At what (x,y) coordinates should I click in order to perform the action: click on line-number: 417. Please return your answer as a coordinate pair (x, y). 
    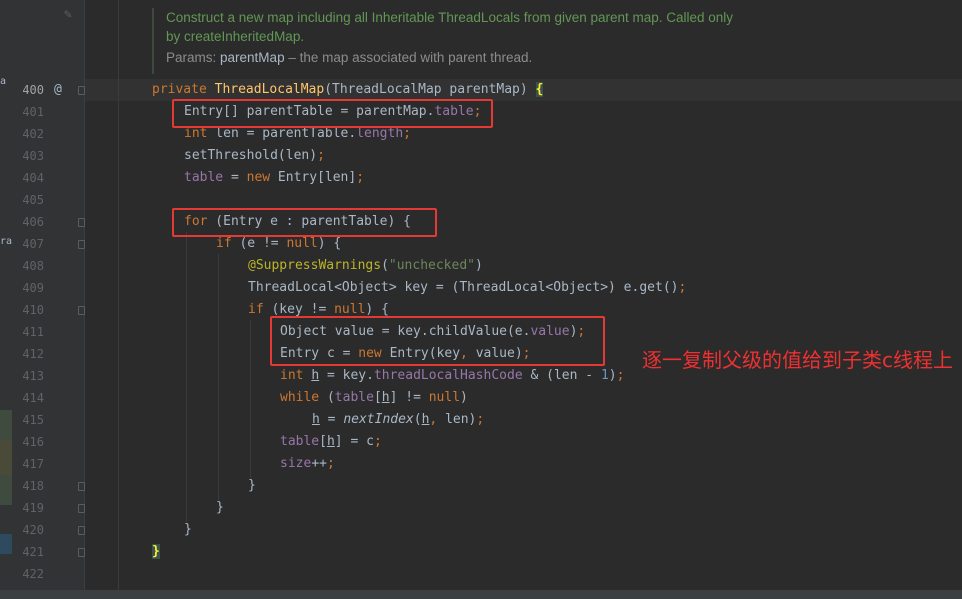
    Looking at the image, I should click on (29, 464).